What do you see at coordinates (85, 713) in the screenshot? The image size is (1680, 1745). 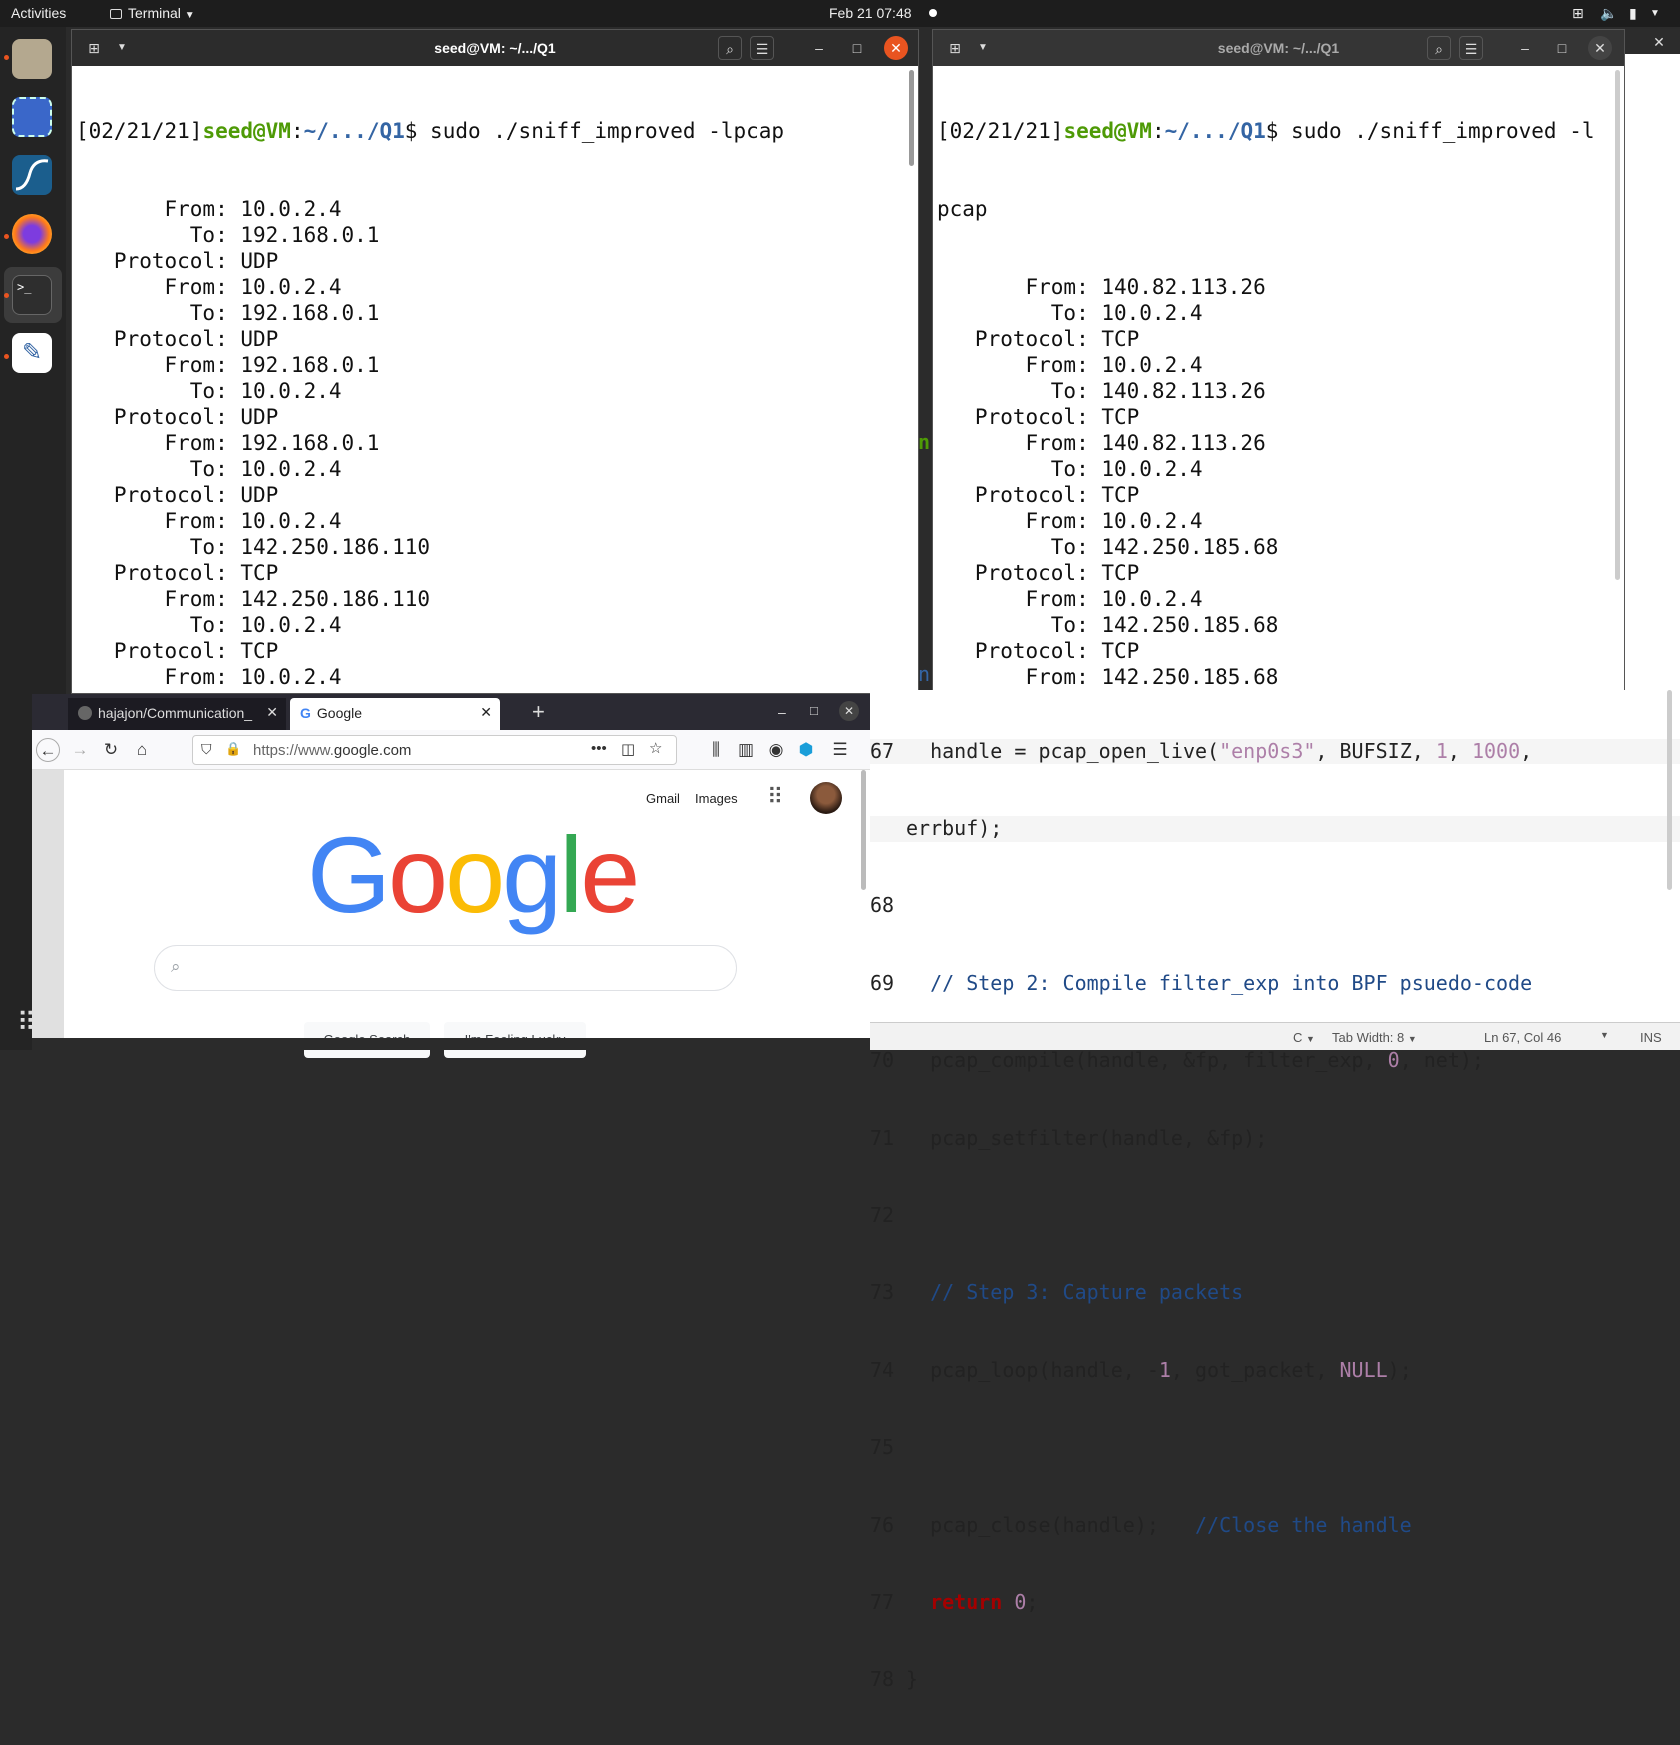 I see `github-icon` at bounding box center [85, 713].